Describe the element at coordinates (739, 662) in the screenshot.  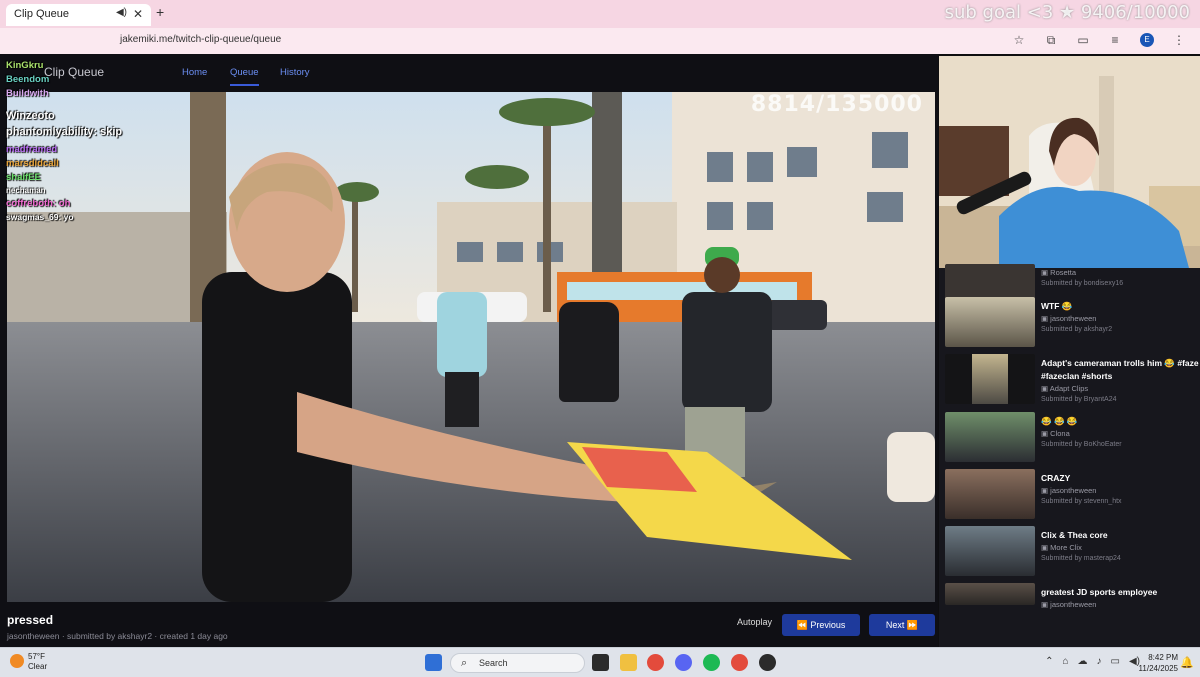
I see `chrome-profile-icon` at that location.